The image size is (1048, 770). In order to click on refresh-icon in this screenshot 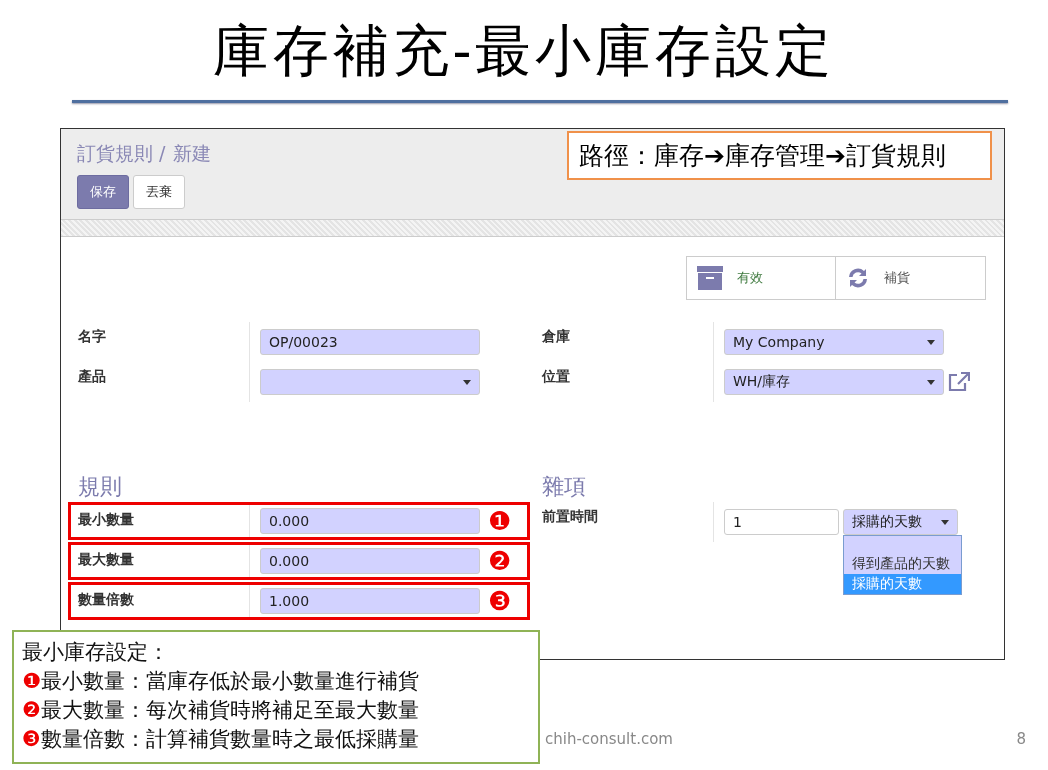, I will do `click(858, 278)`.